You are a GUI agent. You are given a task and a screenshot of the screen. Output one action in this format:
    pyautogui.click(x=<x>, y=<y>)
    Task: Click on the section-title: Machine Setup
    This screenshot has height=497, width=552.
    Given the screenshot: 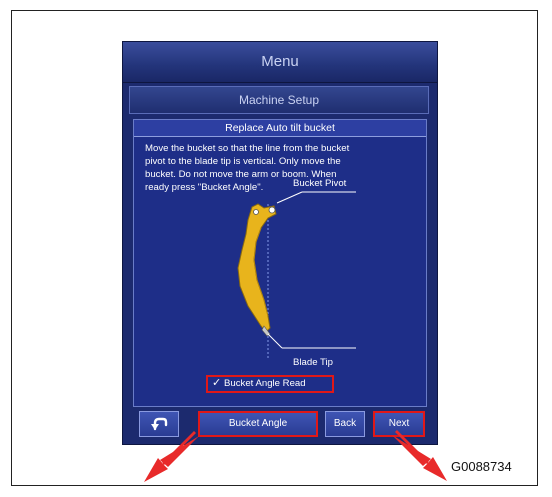 What is the action you would take?
    pyautogui.click(x=279, y=100)
    